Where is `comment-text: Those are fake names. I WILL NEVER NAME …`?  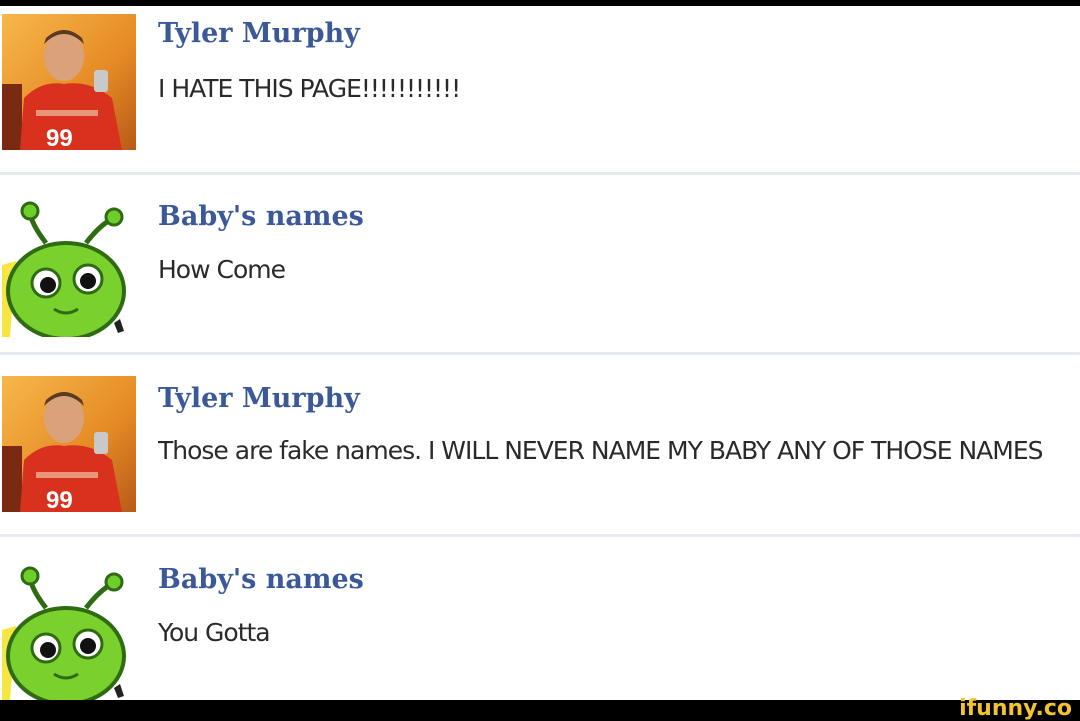
comment-text: Those are fake names. I WILL NEVER NAME … is located at coordinates (601, 450).